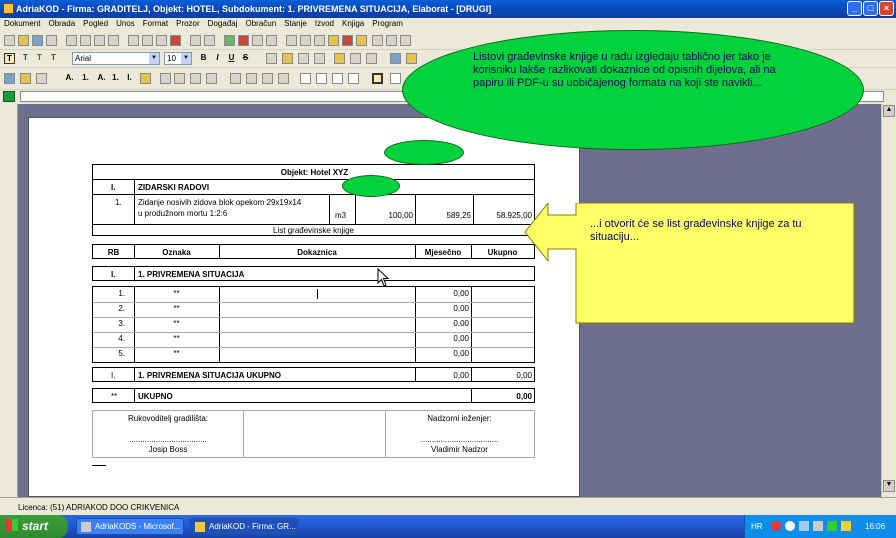  I want to click on menu-prozor: Prozor, so click(188, 23).